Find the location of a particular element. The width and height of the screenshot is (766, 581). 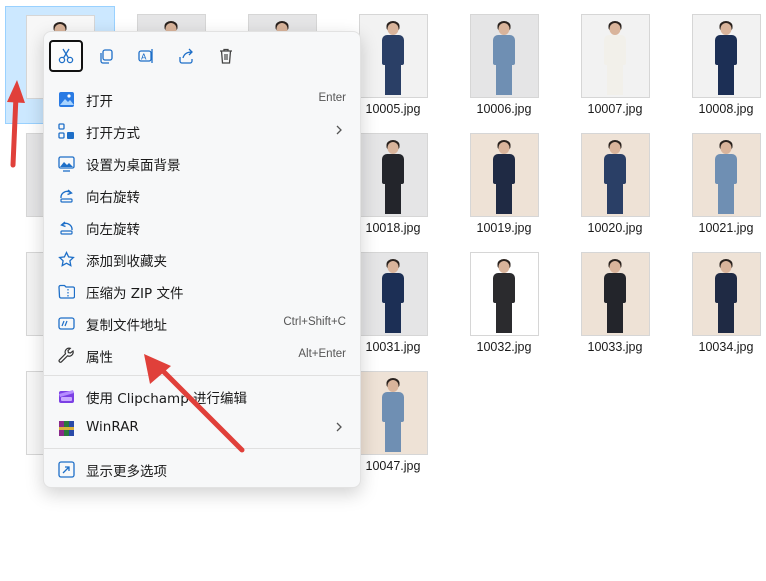

menu-item-label: 向右旋转 is located at coordinates (113, 198).